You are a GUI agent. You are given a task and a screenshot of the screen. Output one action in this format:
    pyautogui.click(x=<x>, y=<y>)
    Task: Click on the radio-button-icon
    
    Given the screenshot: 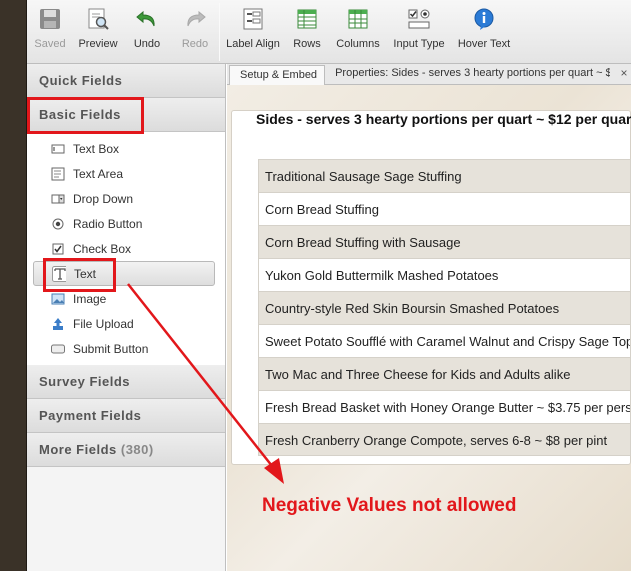 What is the action you would take?
    pyautogui.click(x=58, y=224)
    